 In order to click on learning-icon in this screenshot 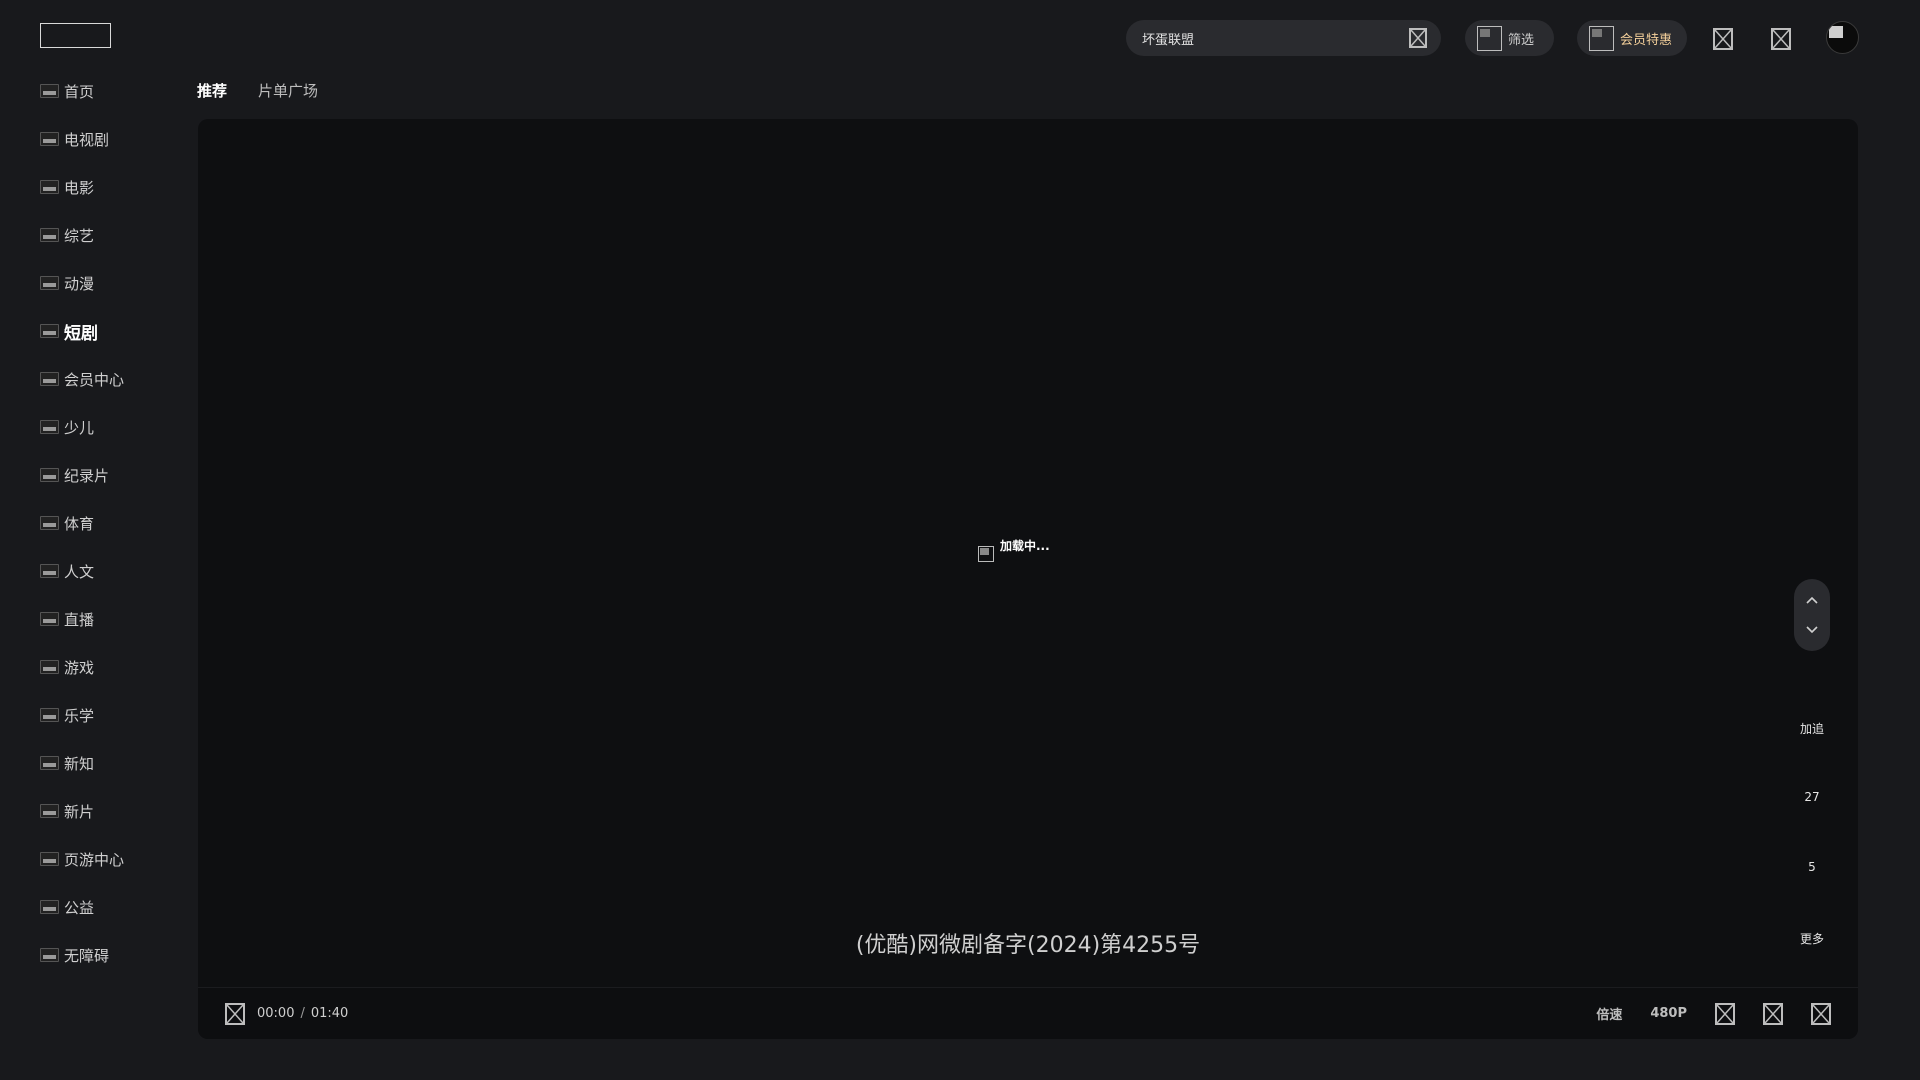, I will do `click(49, 715)`.